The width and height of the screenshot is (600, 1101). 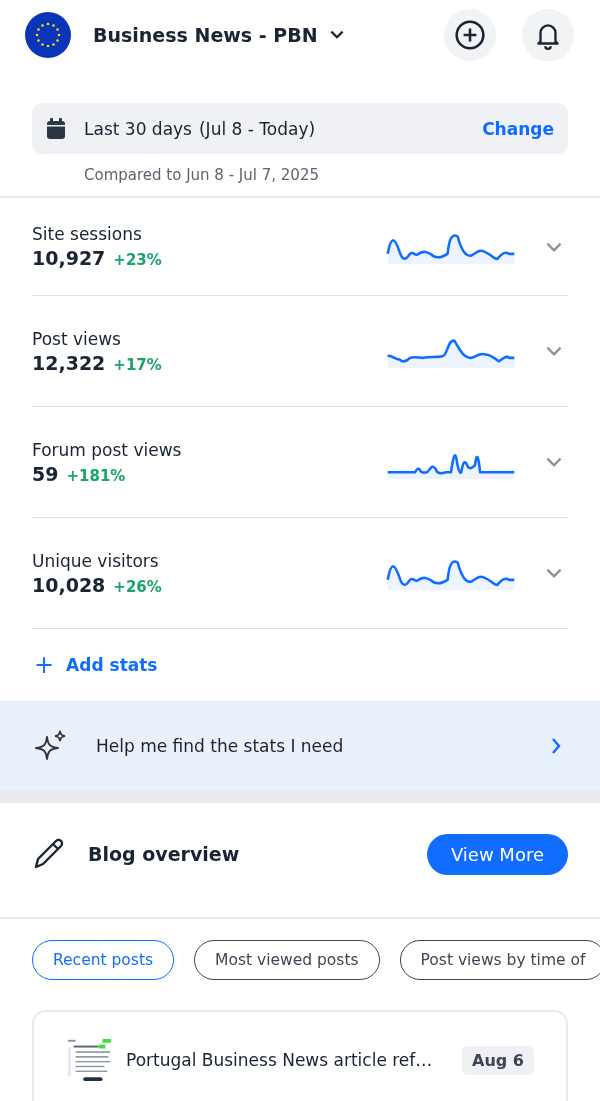 I want to click on calendar-icon, so click(x=56, y=128).